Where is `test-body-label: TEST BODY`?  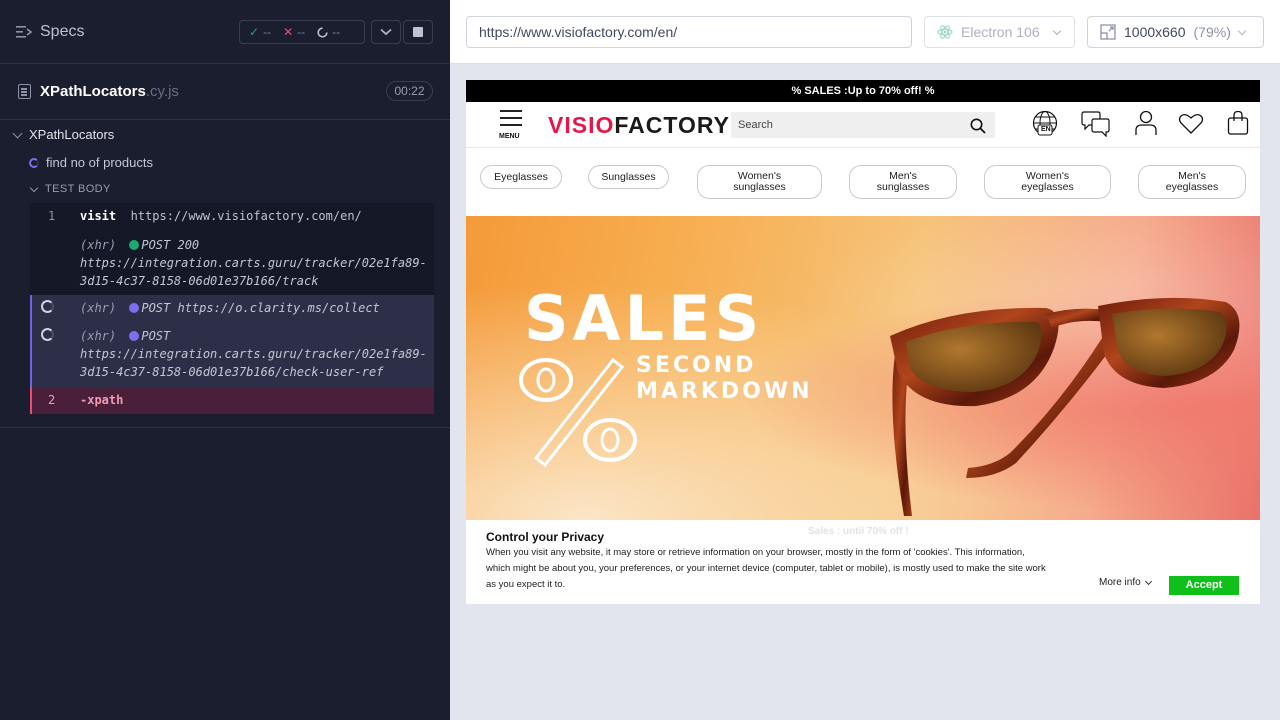 test-body-label: TEST BODY is located at coordinates (70, 189).